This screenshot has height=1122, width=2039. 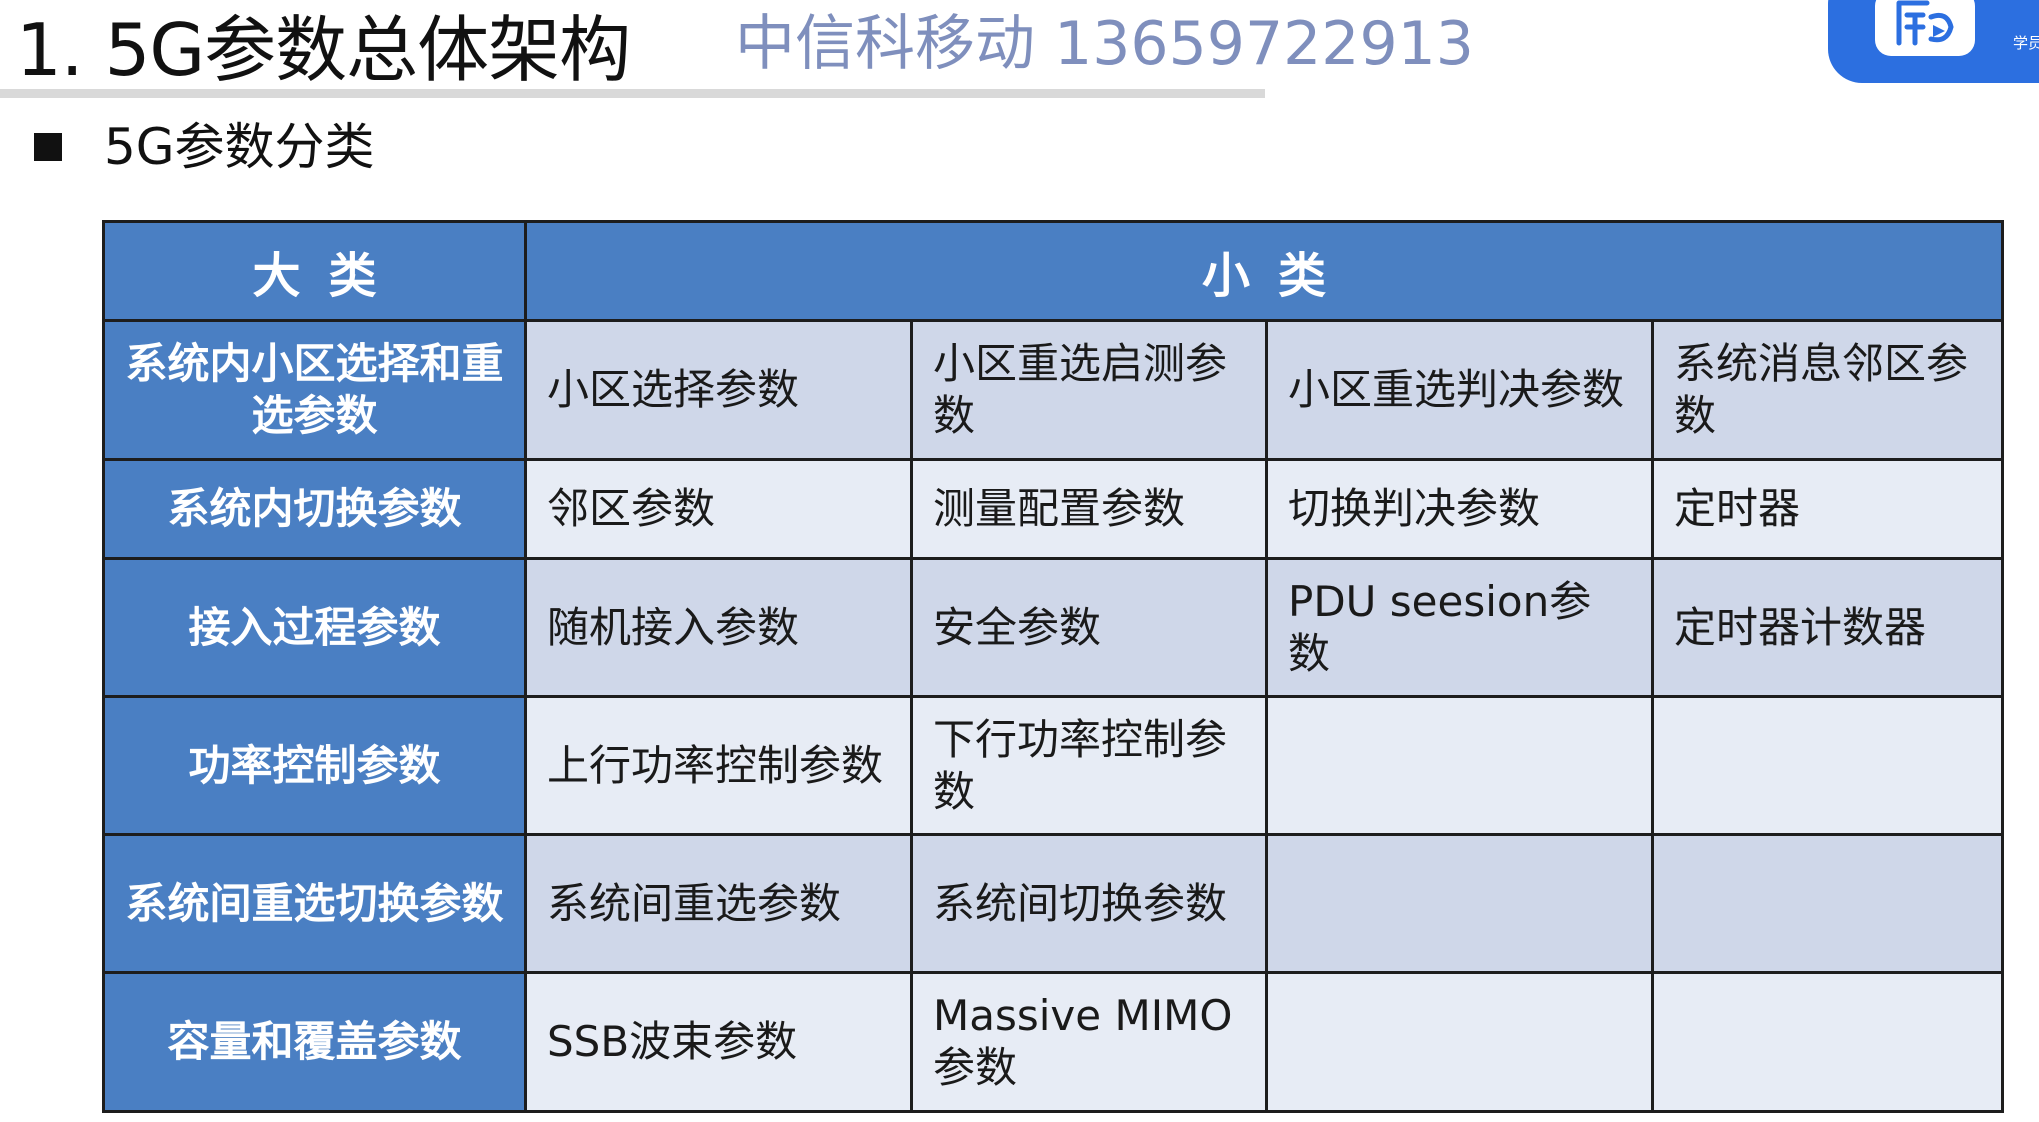 What do you see at coordinates (314, 627) in the screenshot?
I see `category-cell: 接入过程参数` at bounding box center [314, 627].